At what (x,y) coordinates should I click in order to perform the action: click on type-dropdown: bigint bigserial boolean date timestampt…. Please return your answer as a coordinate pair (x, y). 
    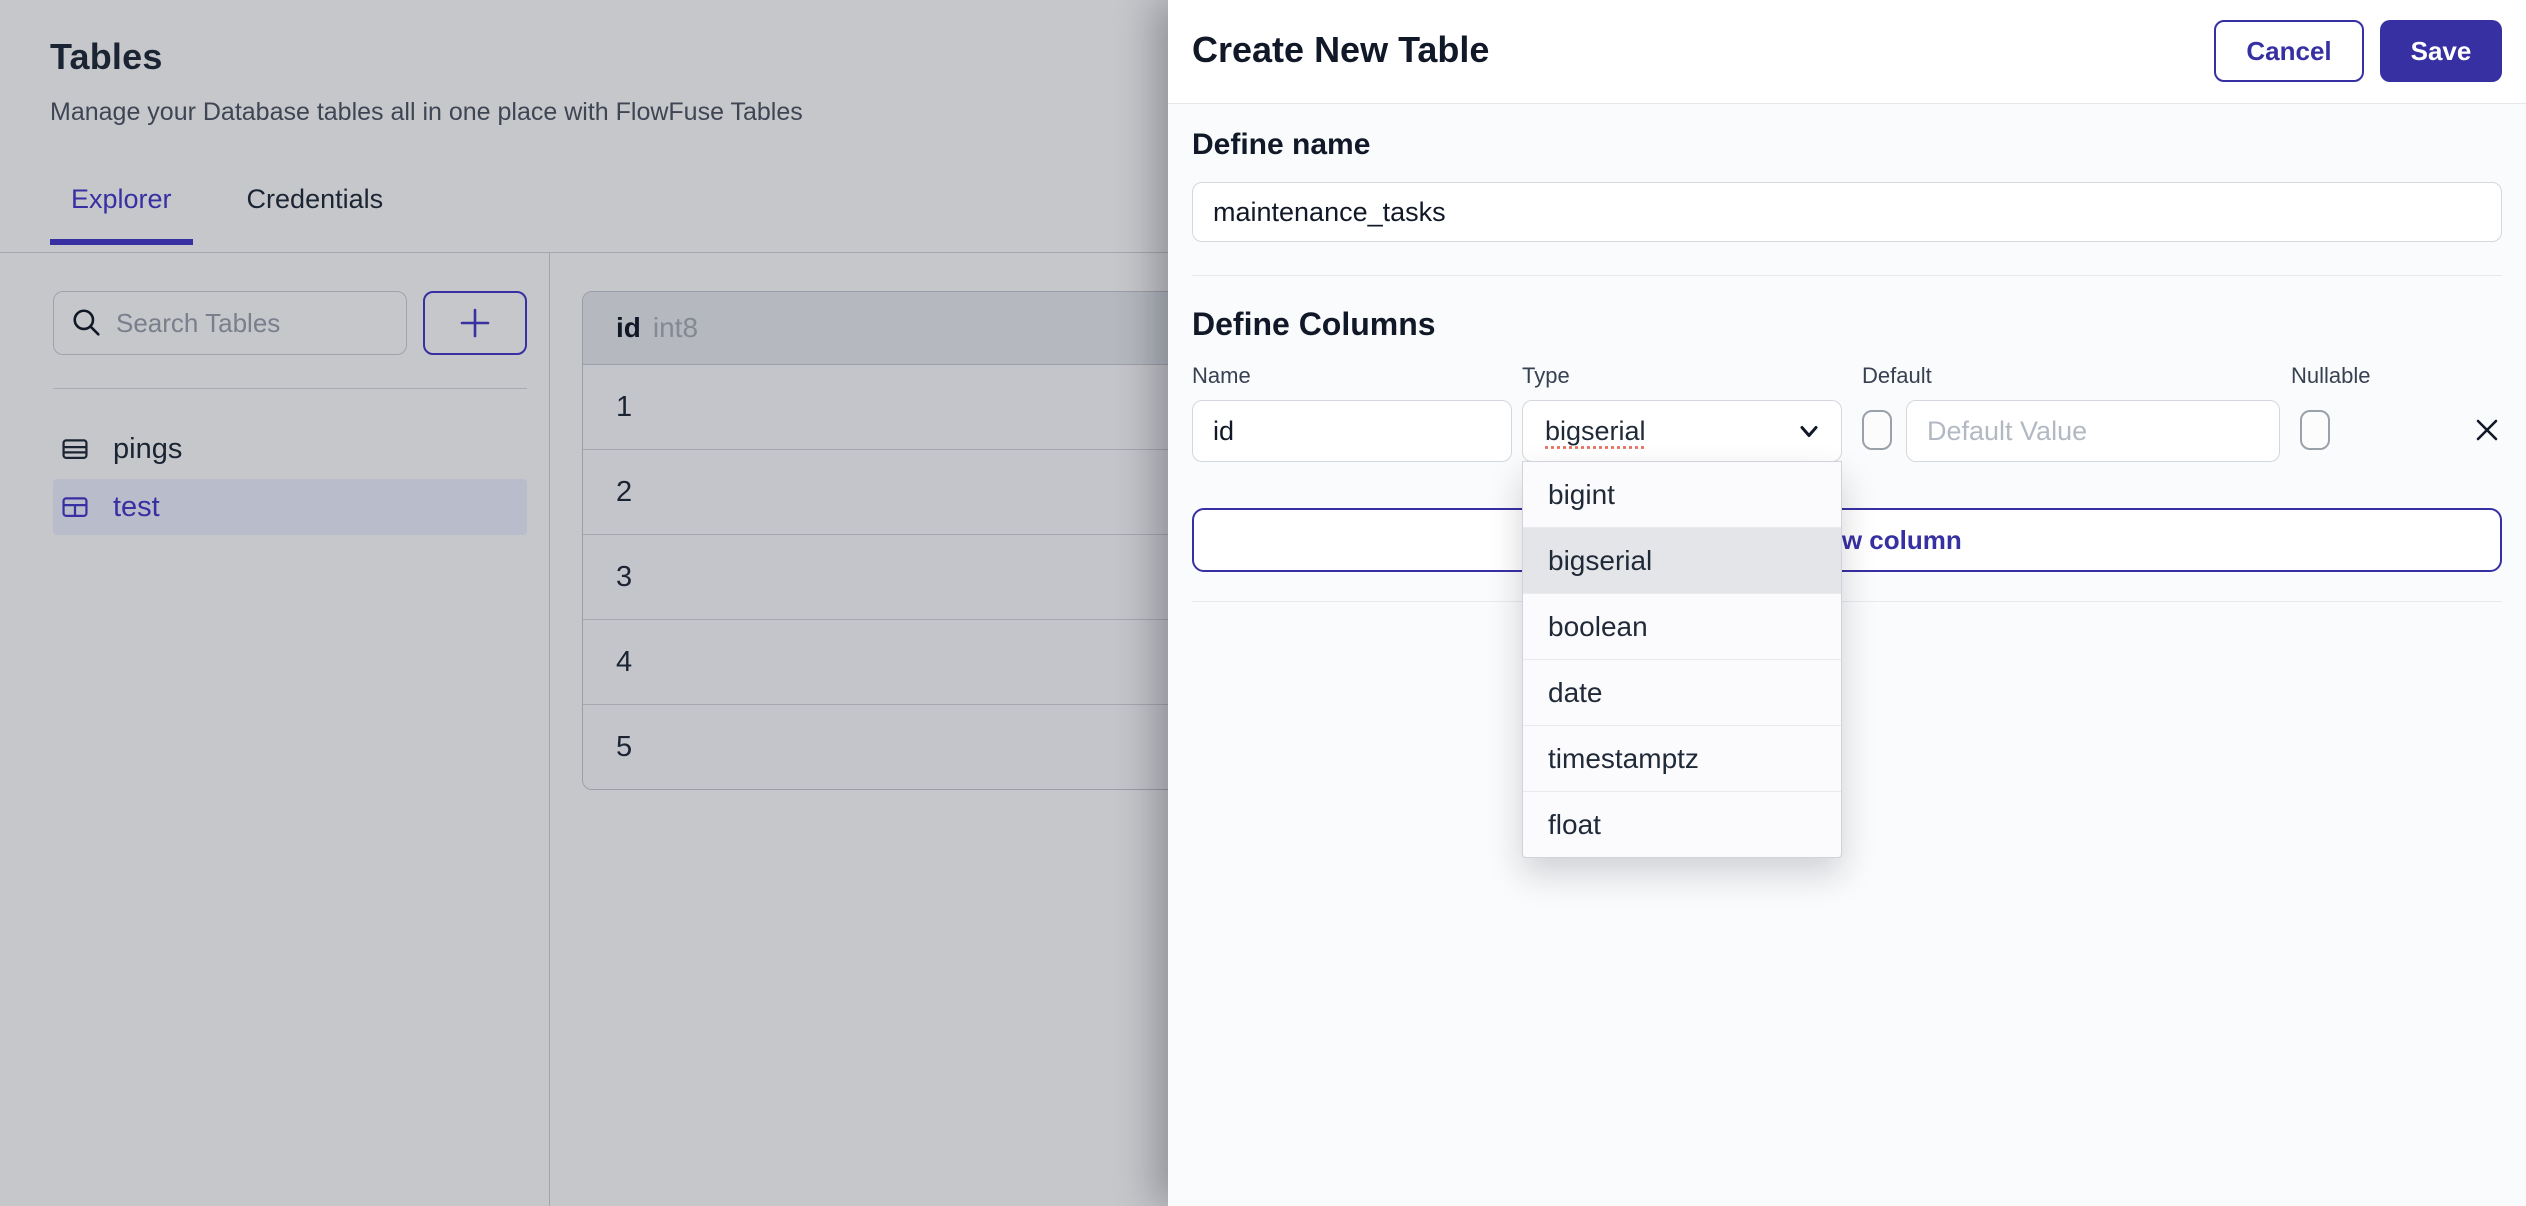
    Looking at the image, I should click on (1682, 659).